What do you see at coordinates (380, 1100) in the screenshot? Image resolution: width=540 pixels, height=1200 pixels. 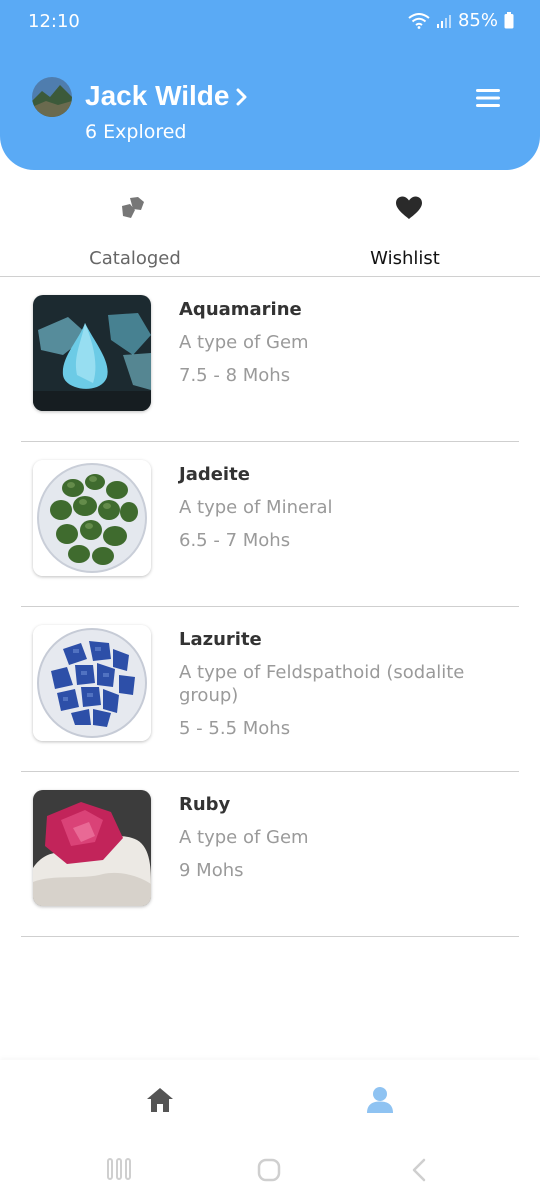 I see `profile-icon` at bounding box center [380, 1100].